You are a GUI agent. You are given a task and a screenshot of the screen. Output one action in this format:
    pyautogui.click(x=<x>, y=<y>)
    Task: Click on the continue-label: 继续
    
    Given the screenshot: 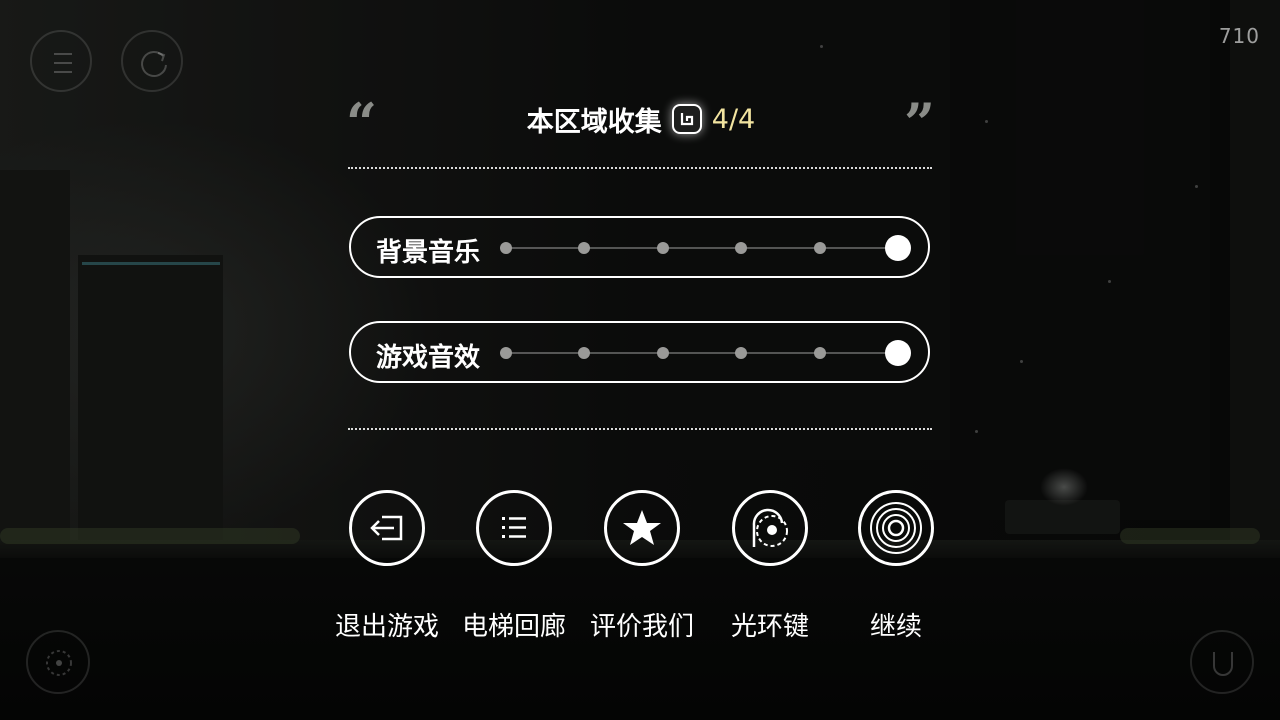 What is the action you would take?
    pyautogui.click(x=895, y=627)
    